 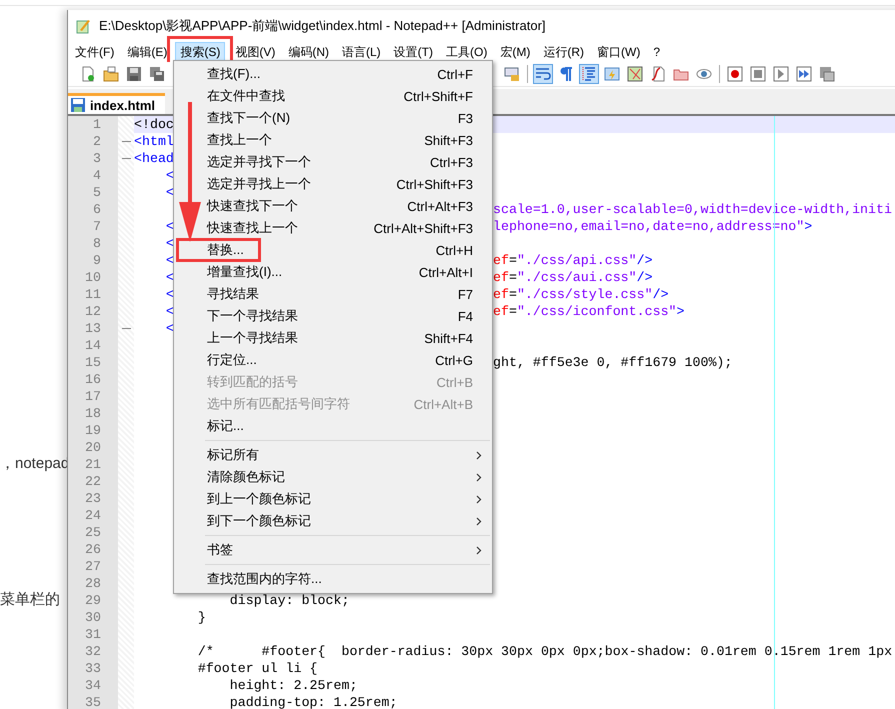 I want to click on menu-entry: 替换... Ctrl+H, so click(x=333, y=250).